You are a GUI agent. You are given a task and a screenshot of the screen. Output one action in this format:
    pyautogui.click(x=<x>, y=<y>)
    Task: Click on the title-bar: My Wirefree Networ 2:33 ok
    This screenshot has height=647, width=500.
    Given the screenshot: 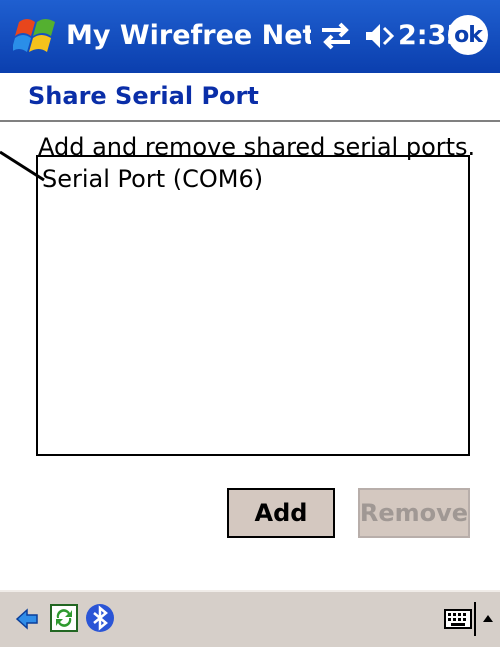 What is the action you would take?
    pyautogui.click(x=250, y=36)
    